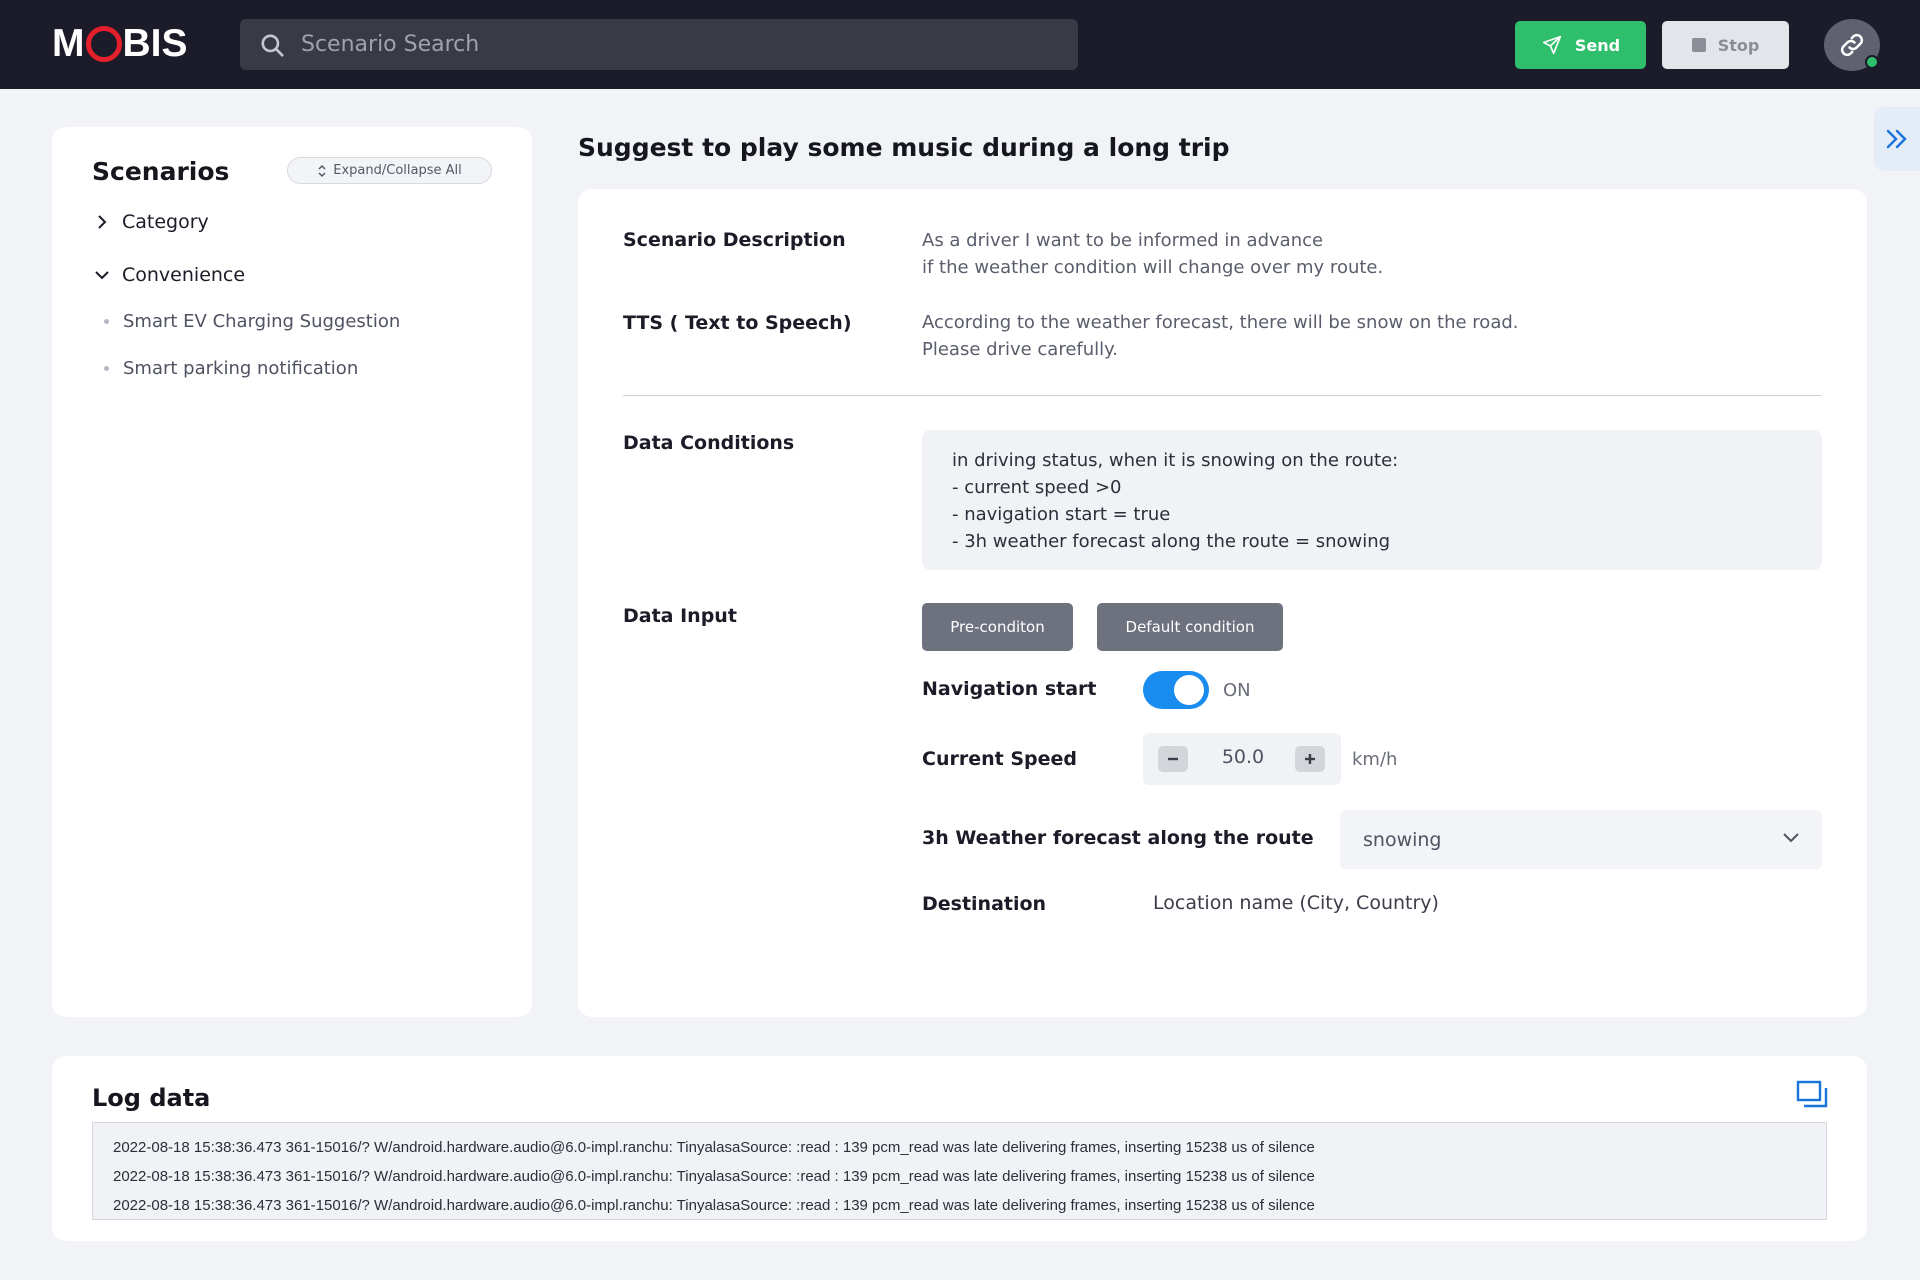 The width and height of the screenshot is (1920, 1280). Describe the element at coordinates (1037, 487) in the screenshot. I see `condition-line: - current speed >0` at that location.